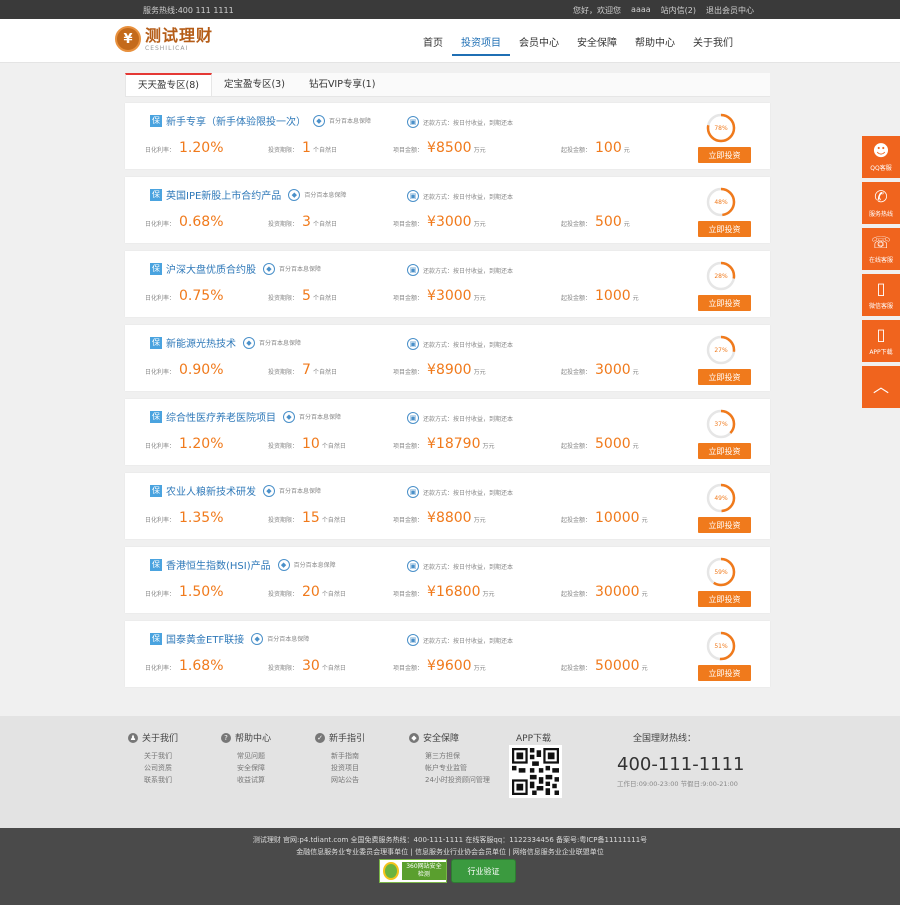 This screenshot has width=900, height=905. Describe the element at coordinates (205, 638) in the screenshot. I see `product-name: 国泰黄金ETF联接` at that location.